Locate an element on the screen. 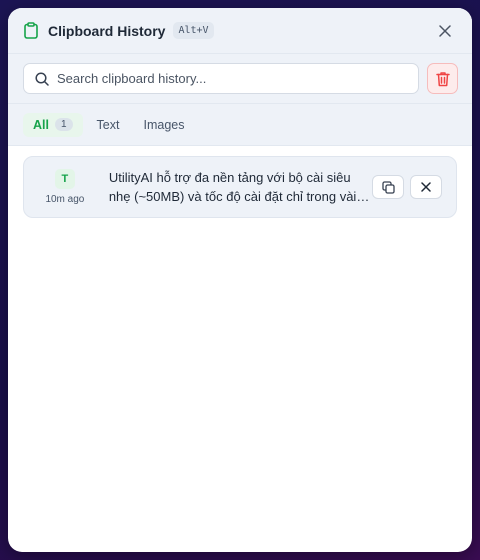 Image resolution: width=480 pixels, height=560 pixels. copy-button is located at coordinates (388, 187).